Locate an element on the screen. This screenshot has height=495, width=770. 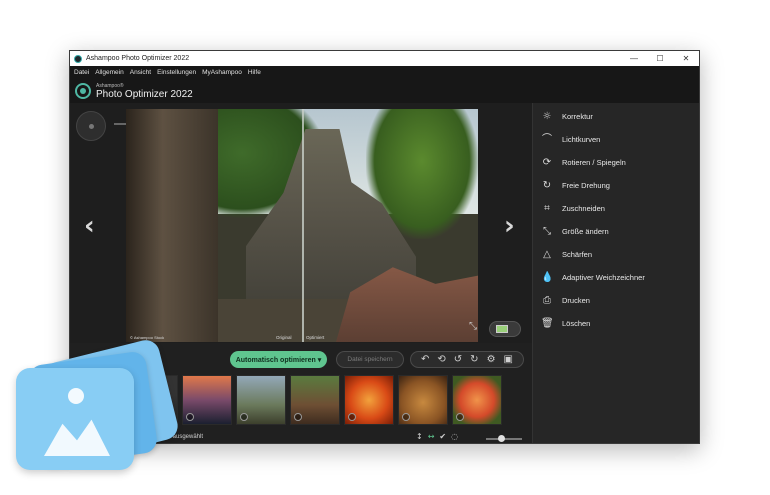
trash-icon: 🗑 is located at coordinates (547, 323).